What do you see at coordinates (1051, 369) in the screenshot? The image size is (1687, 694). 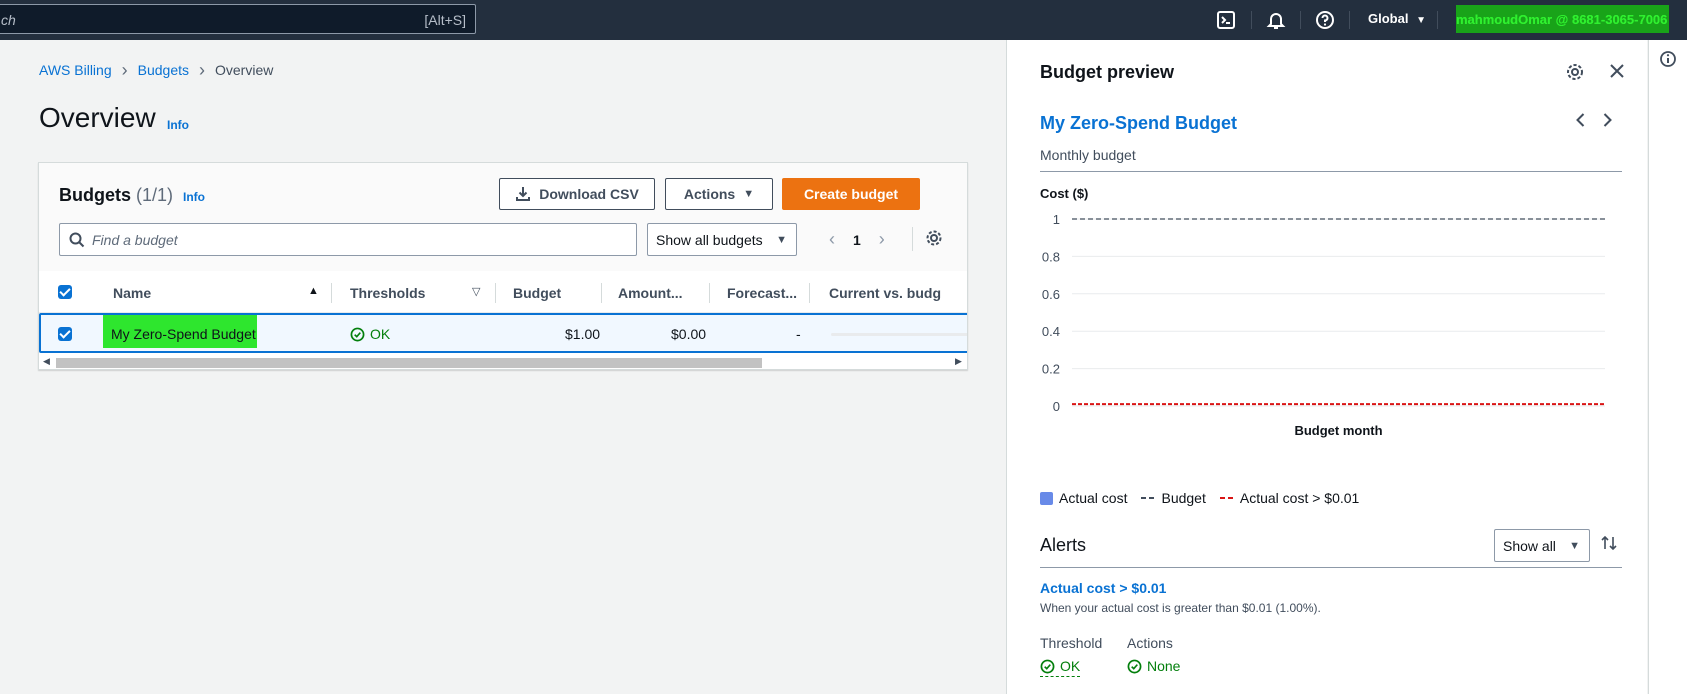 I see `y-tick-label: 0.2` at bounding box center [1051, 369].